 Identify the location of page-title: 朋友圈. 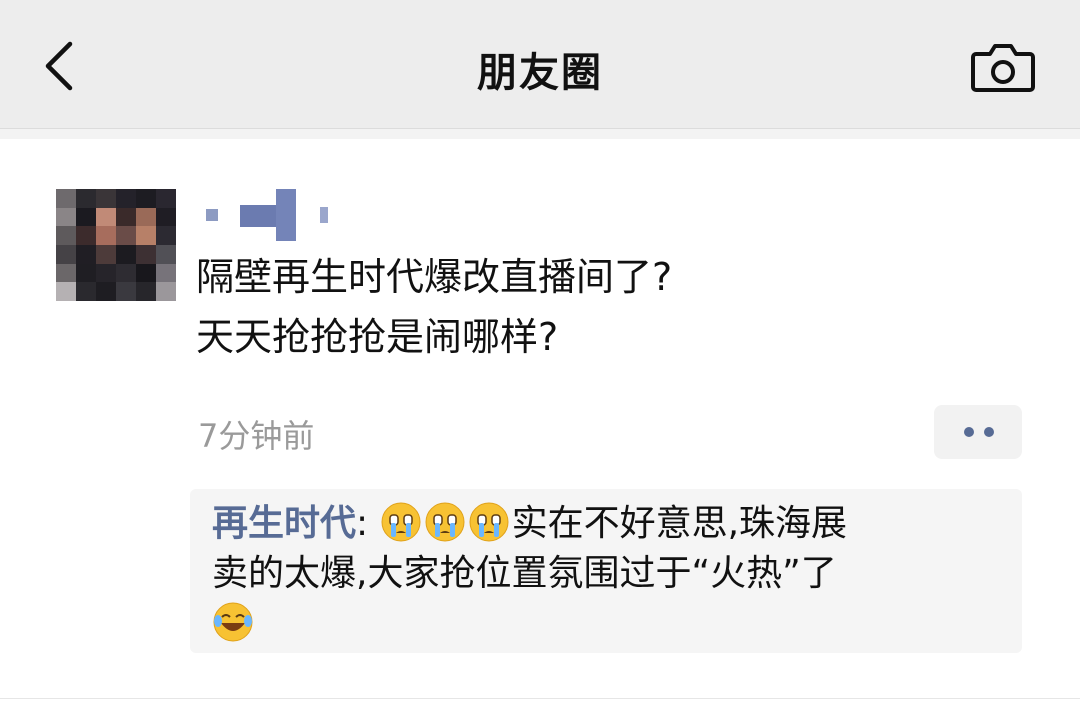
(540, 73).